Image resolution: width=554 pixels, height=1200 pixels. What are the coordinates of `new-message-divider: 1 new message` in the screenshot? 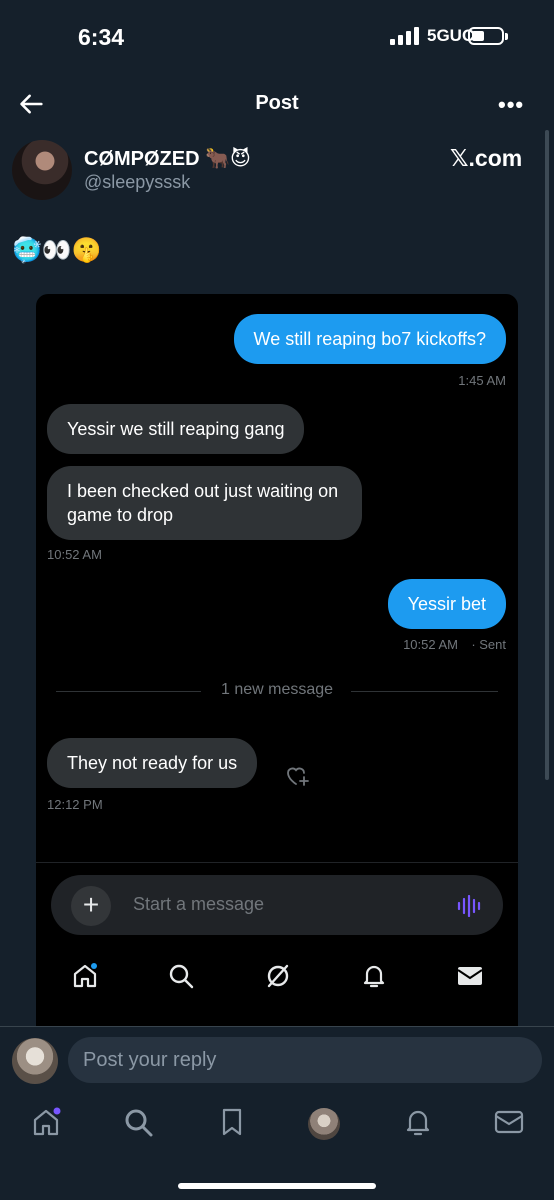 It's located at (277, 689).